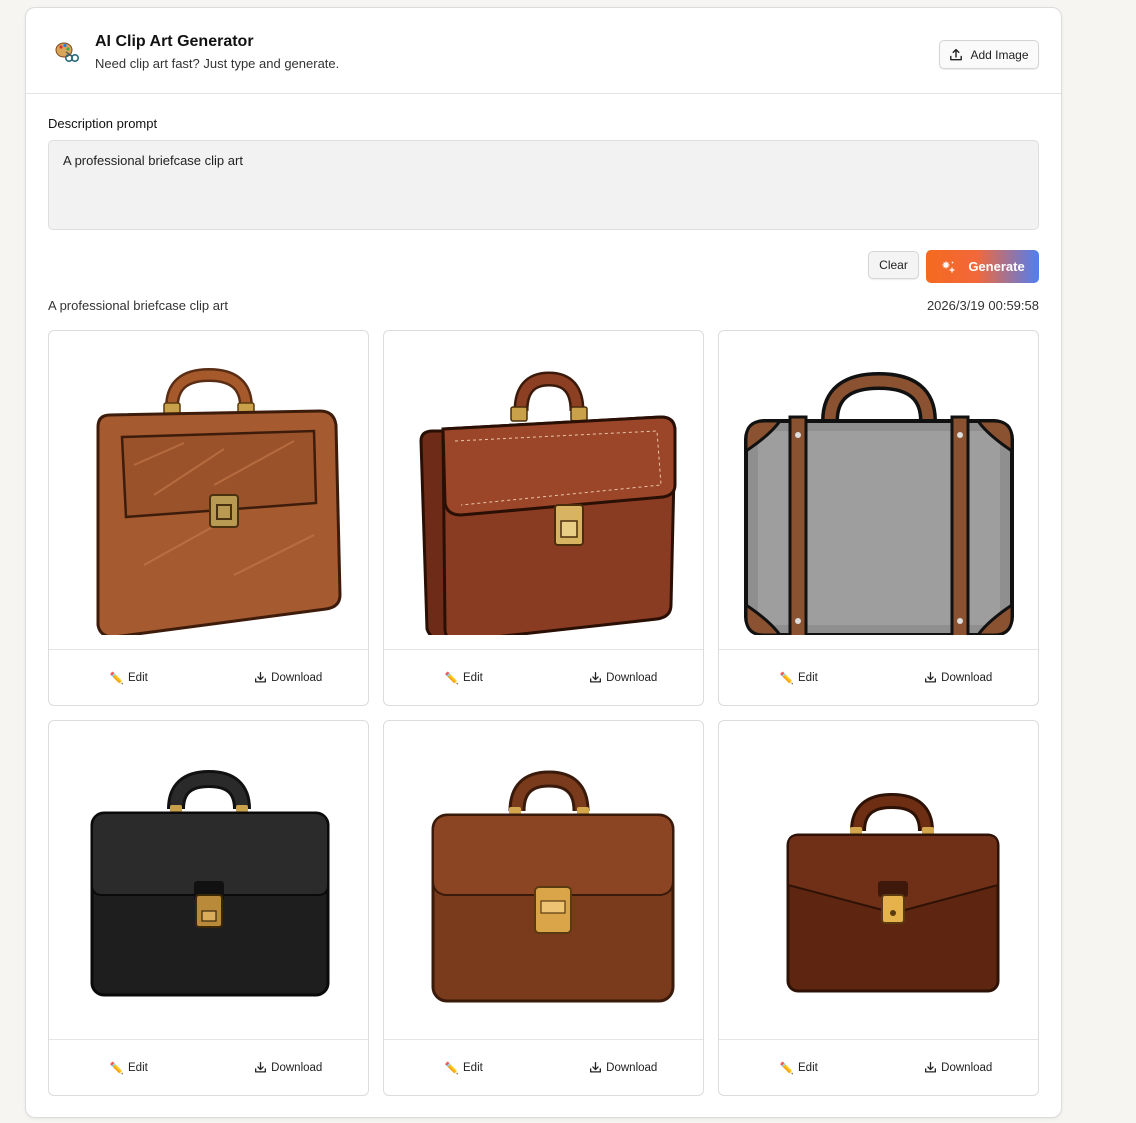 This screenshot has height=1123, width=1136. I want to click on generate-button: Generate, so click(982, 266).